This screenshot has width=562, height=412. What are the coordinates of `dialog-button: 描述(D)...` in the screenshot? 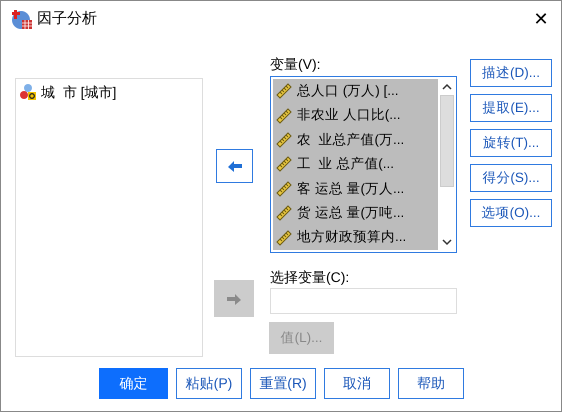 It's located at (511, 73).